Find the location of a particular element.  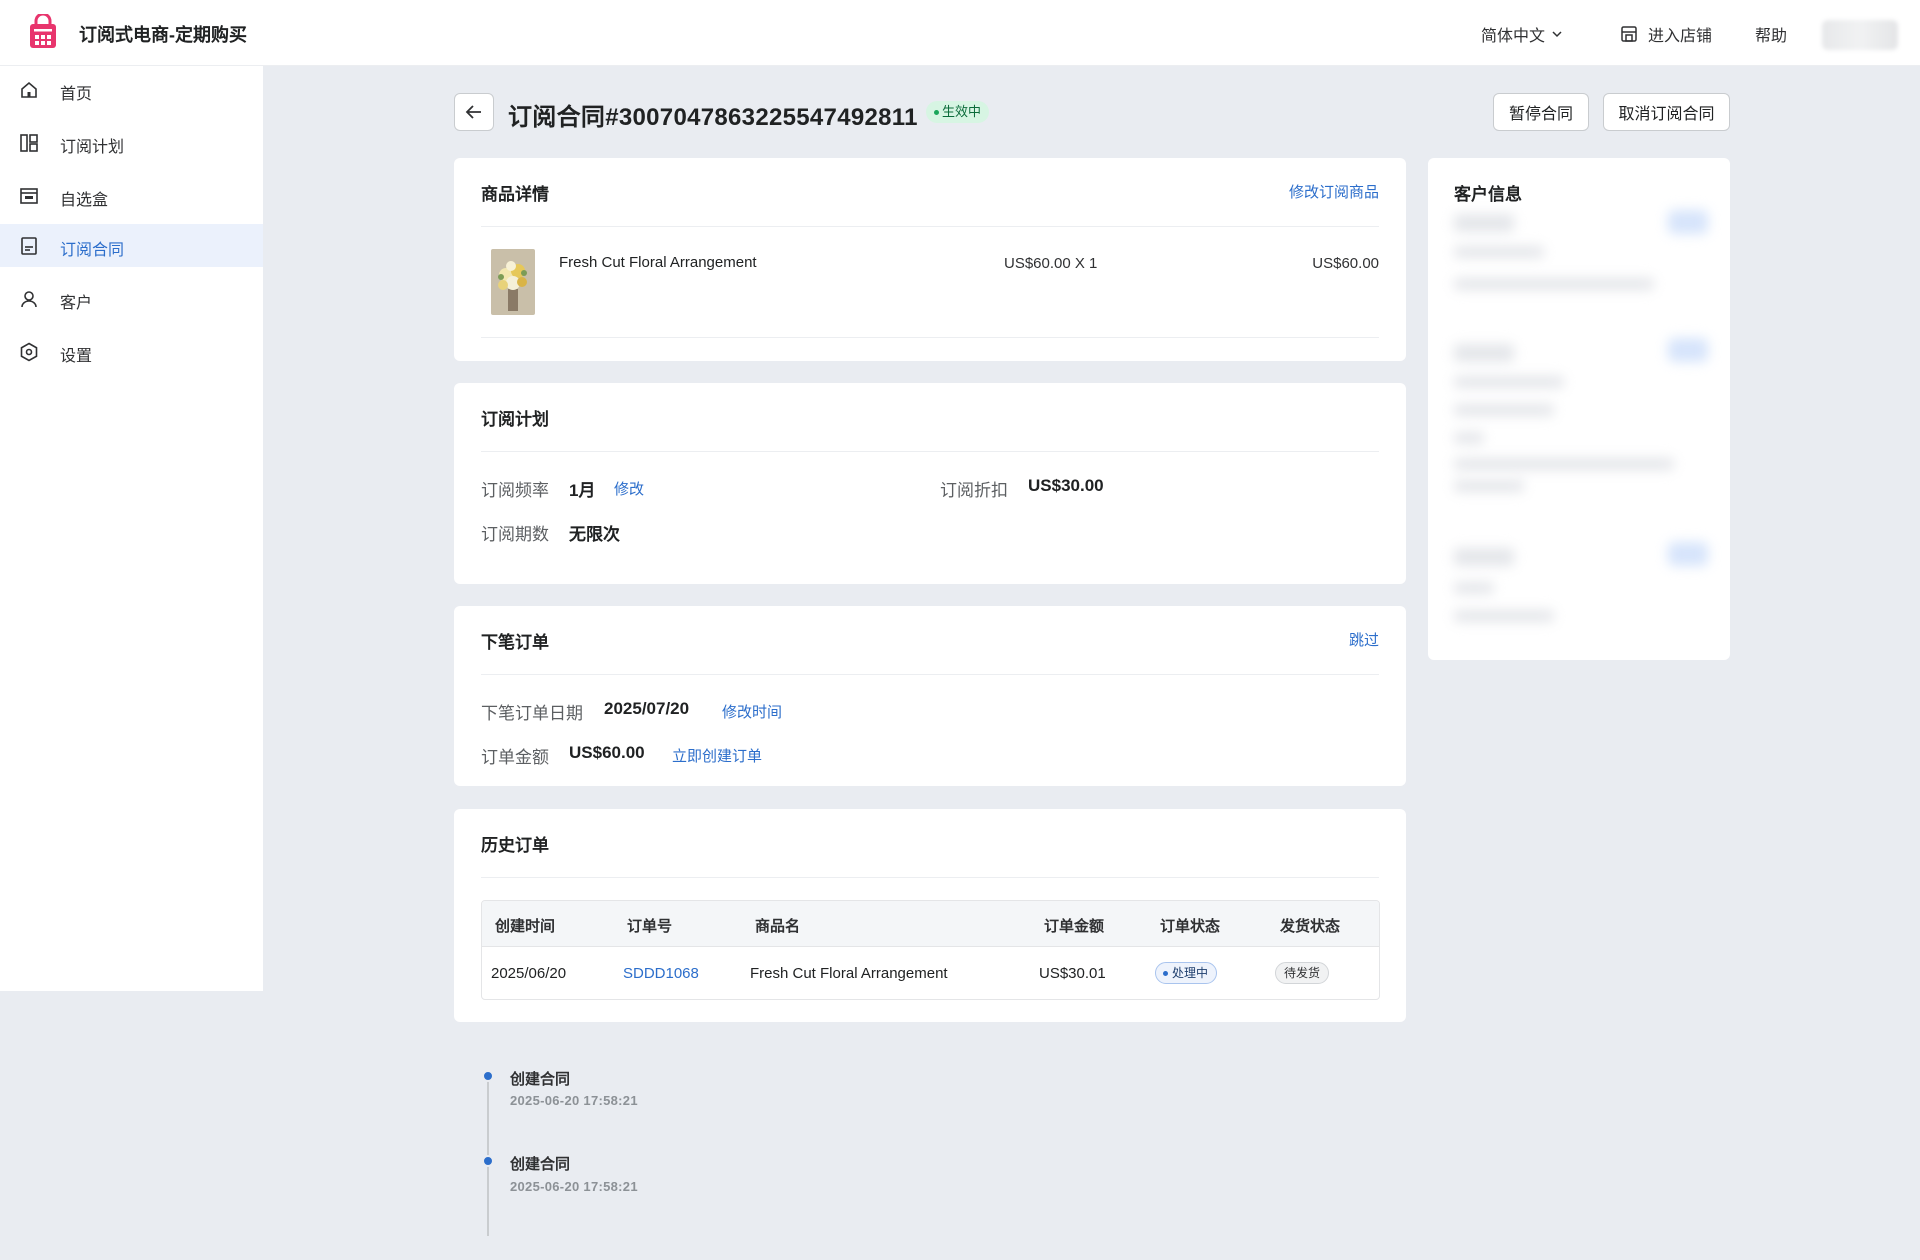

card-title: 历史订单 is located at coordinates (515, 845).